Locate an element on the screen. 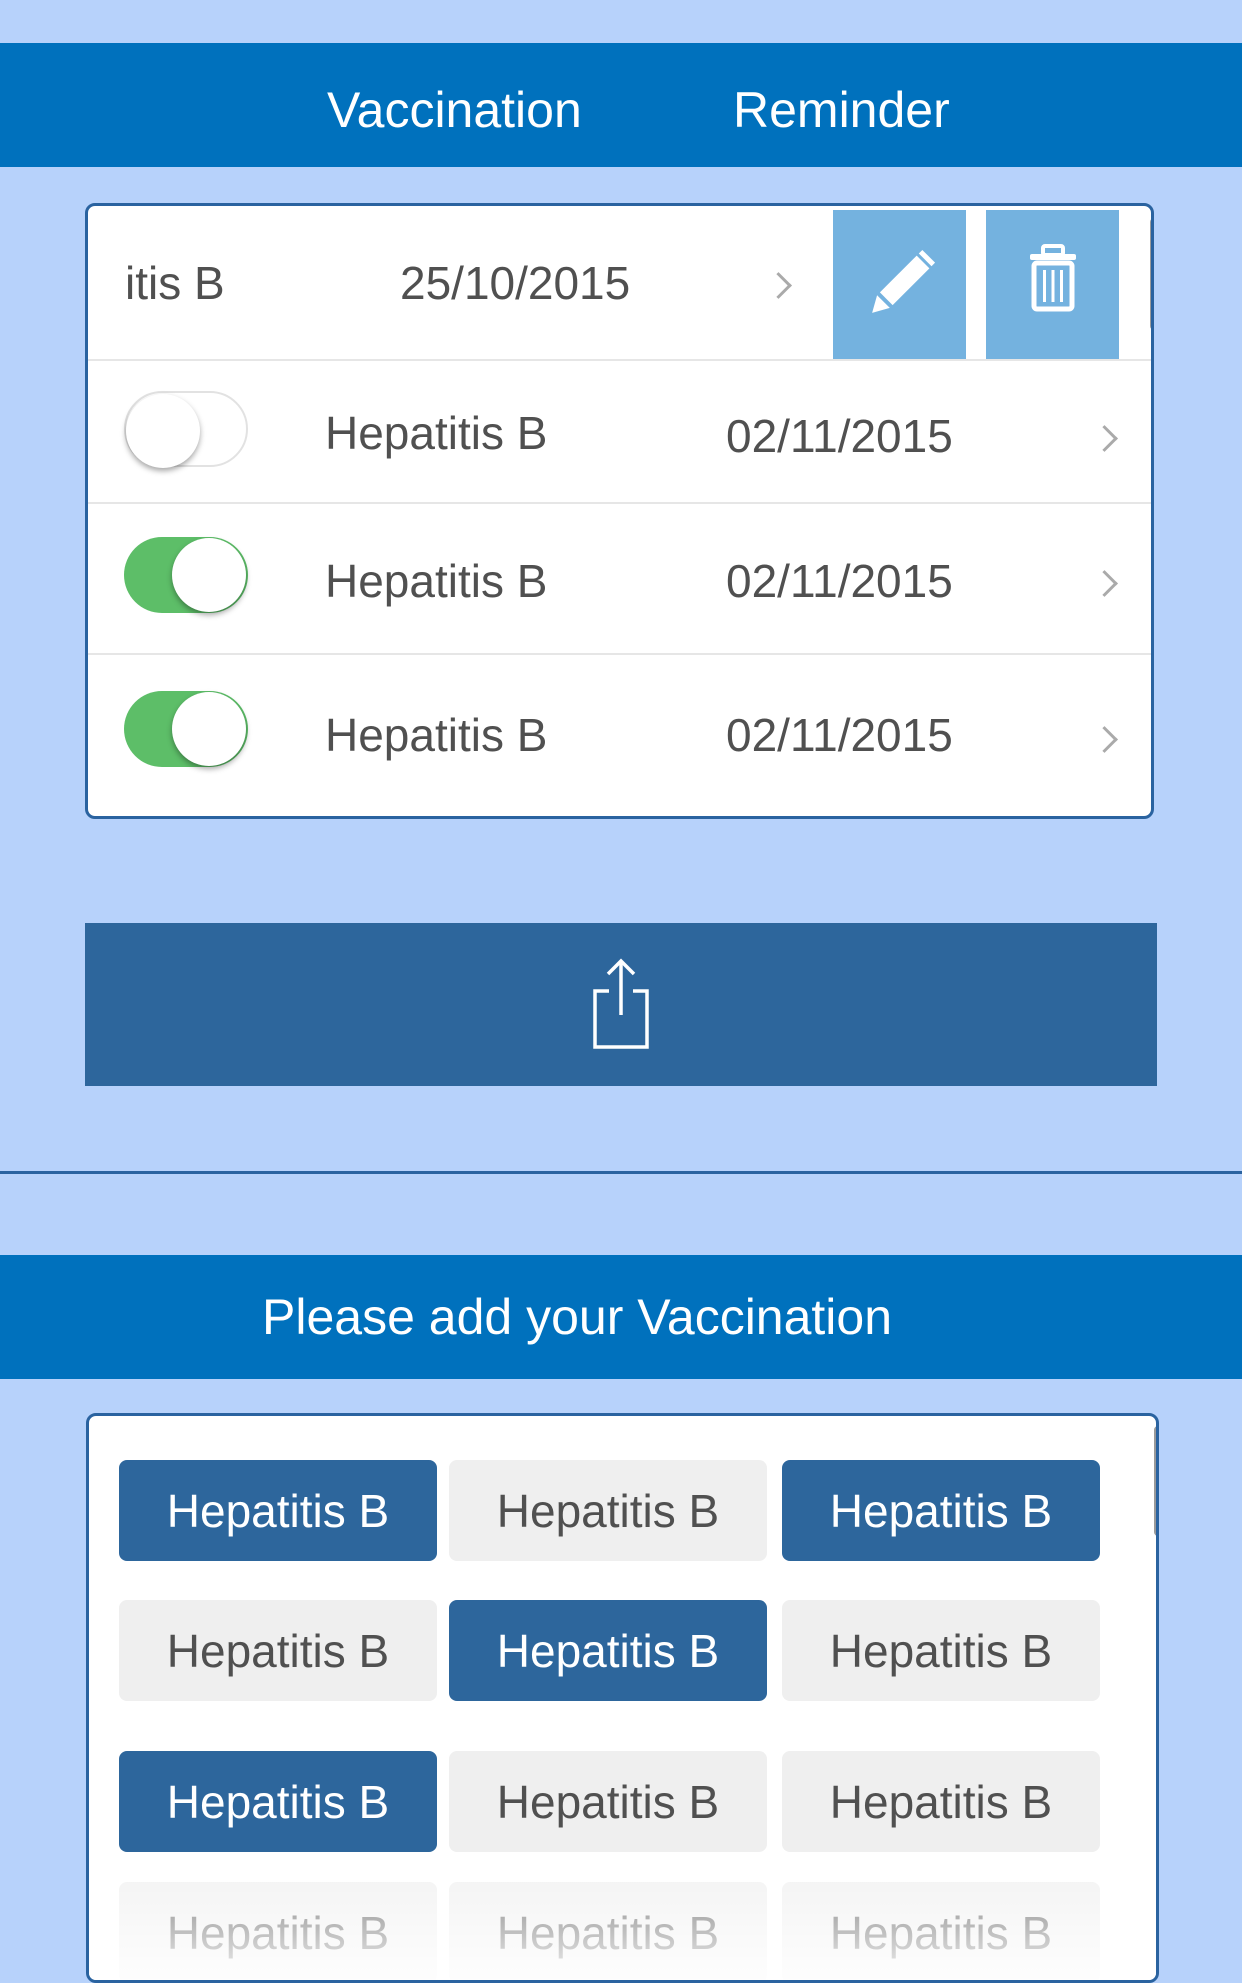  delete-button is located at coordinates (1052, 285).